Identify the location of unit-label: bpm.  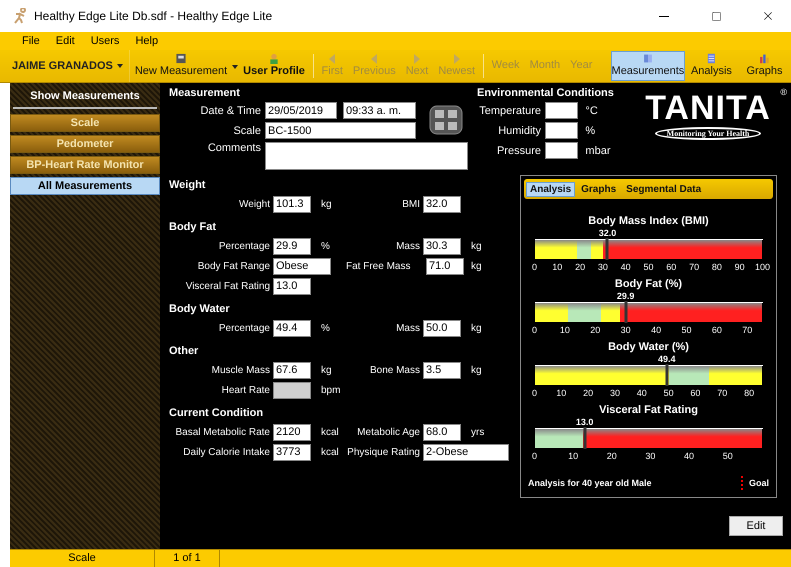
(330, 390).